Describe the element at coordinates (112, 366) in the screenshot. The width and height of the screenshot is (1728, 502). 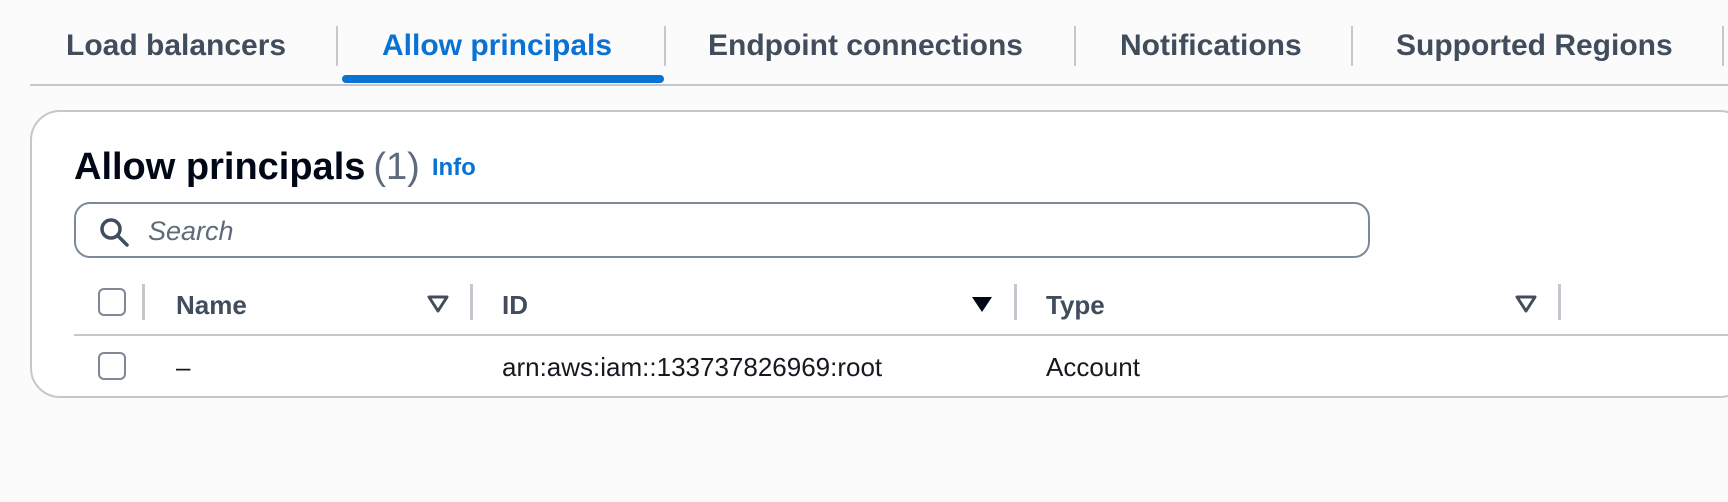
I see `row-select-checkbox` at that location.